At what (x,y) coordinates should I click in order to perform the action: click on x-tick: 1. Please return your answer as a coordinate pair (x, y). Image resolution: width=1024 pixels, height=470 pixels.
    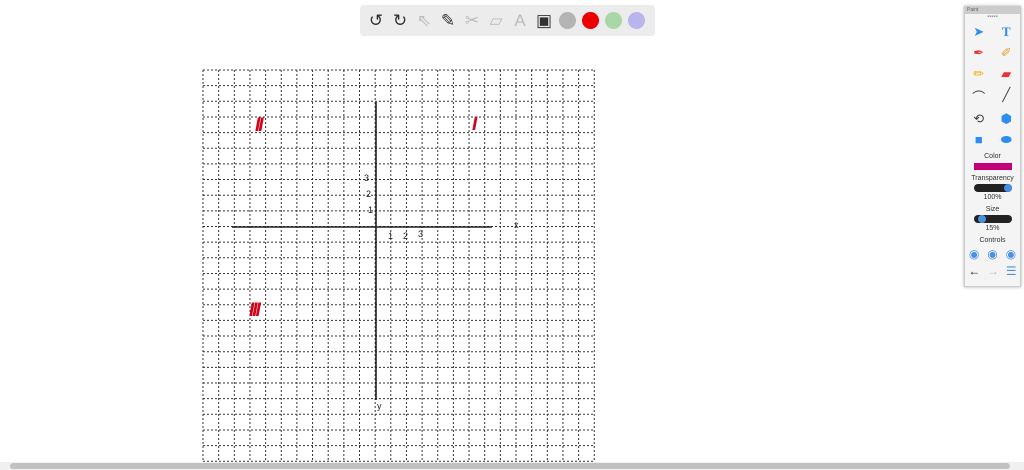
    Looking at the image, I should click on (391, 236).